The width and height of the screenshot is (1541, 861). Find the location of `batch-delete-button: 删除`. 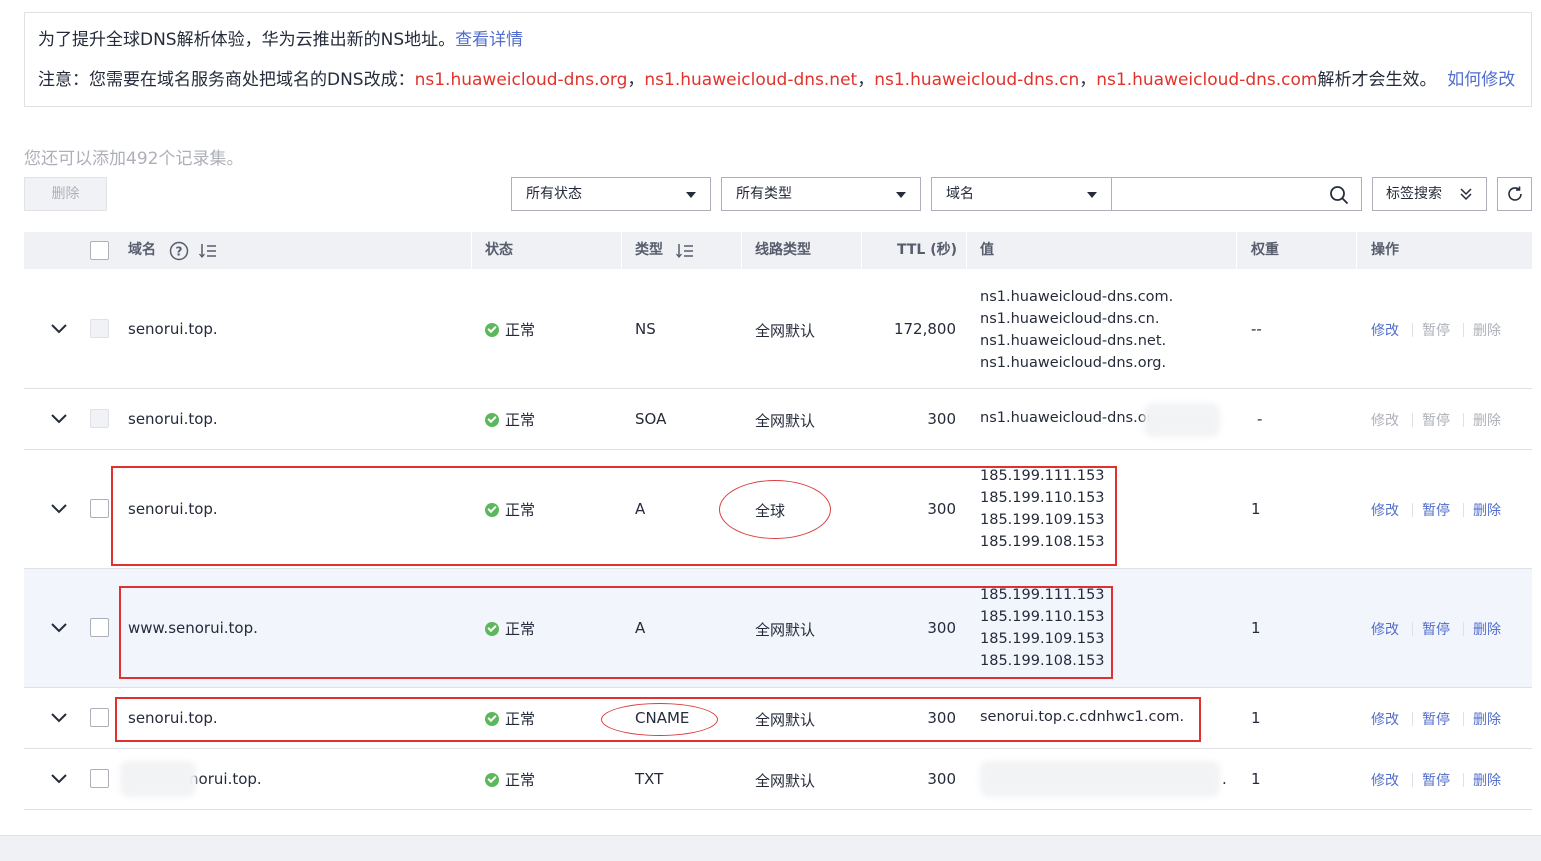

batch-delete-button: 删除 is located at coordinates (65, 194).